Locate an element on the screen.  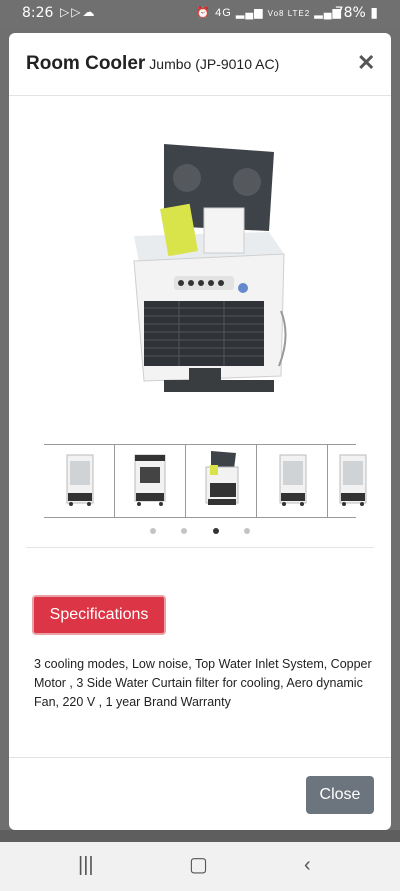
carousel-indicators is located at coordinates (200, 533).